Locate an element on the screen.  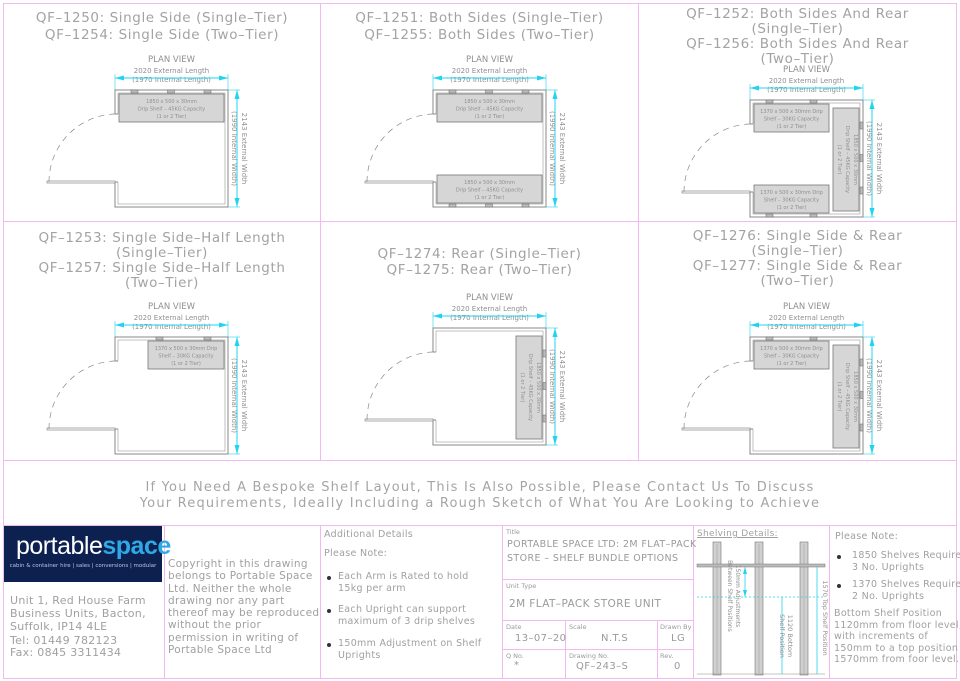
bullet-line: Each Arm is Rated to hold is located at coordinates (403, 576).